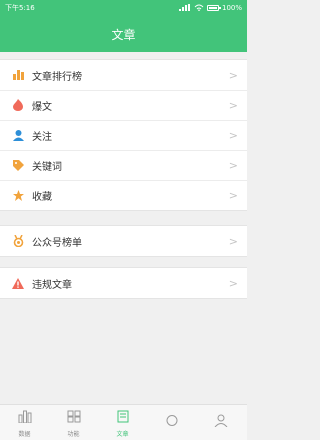  I want to click on battery-percent: 100%, so click(231, 8).